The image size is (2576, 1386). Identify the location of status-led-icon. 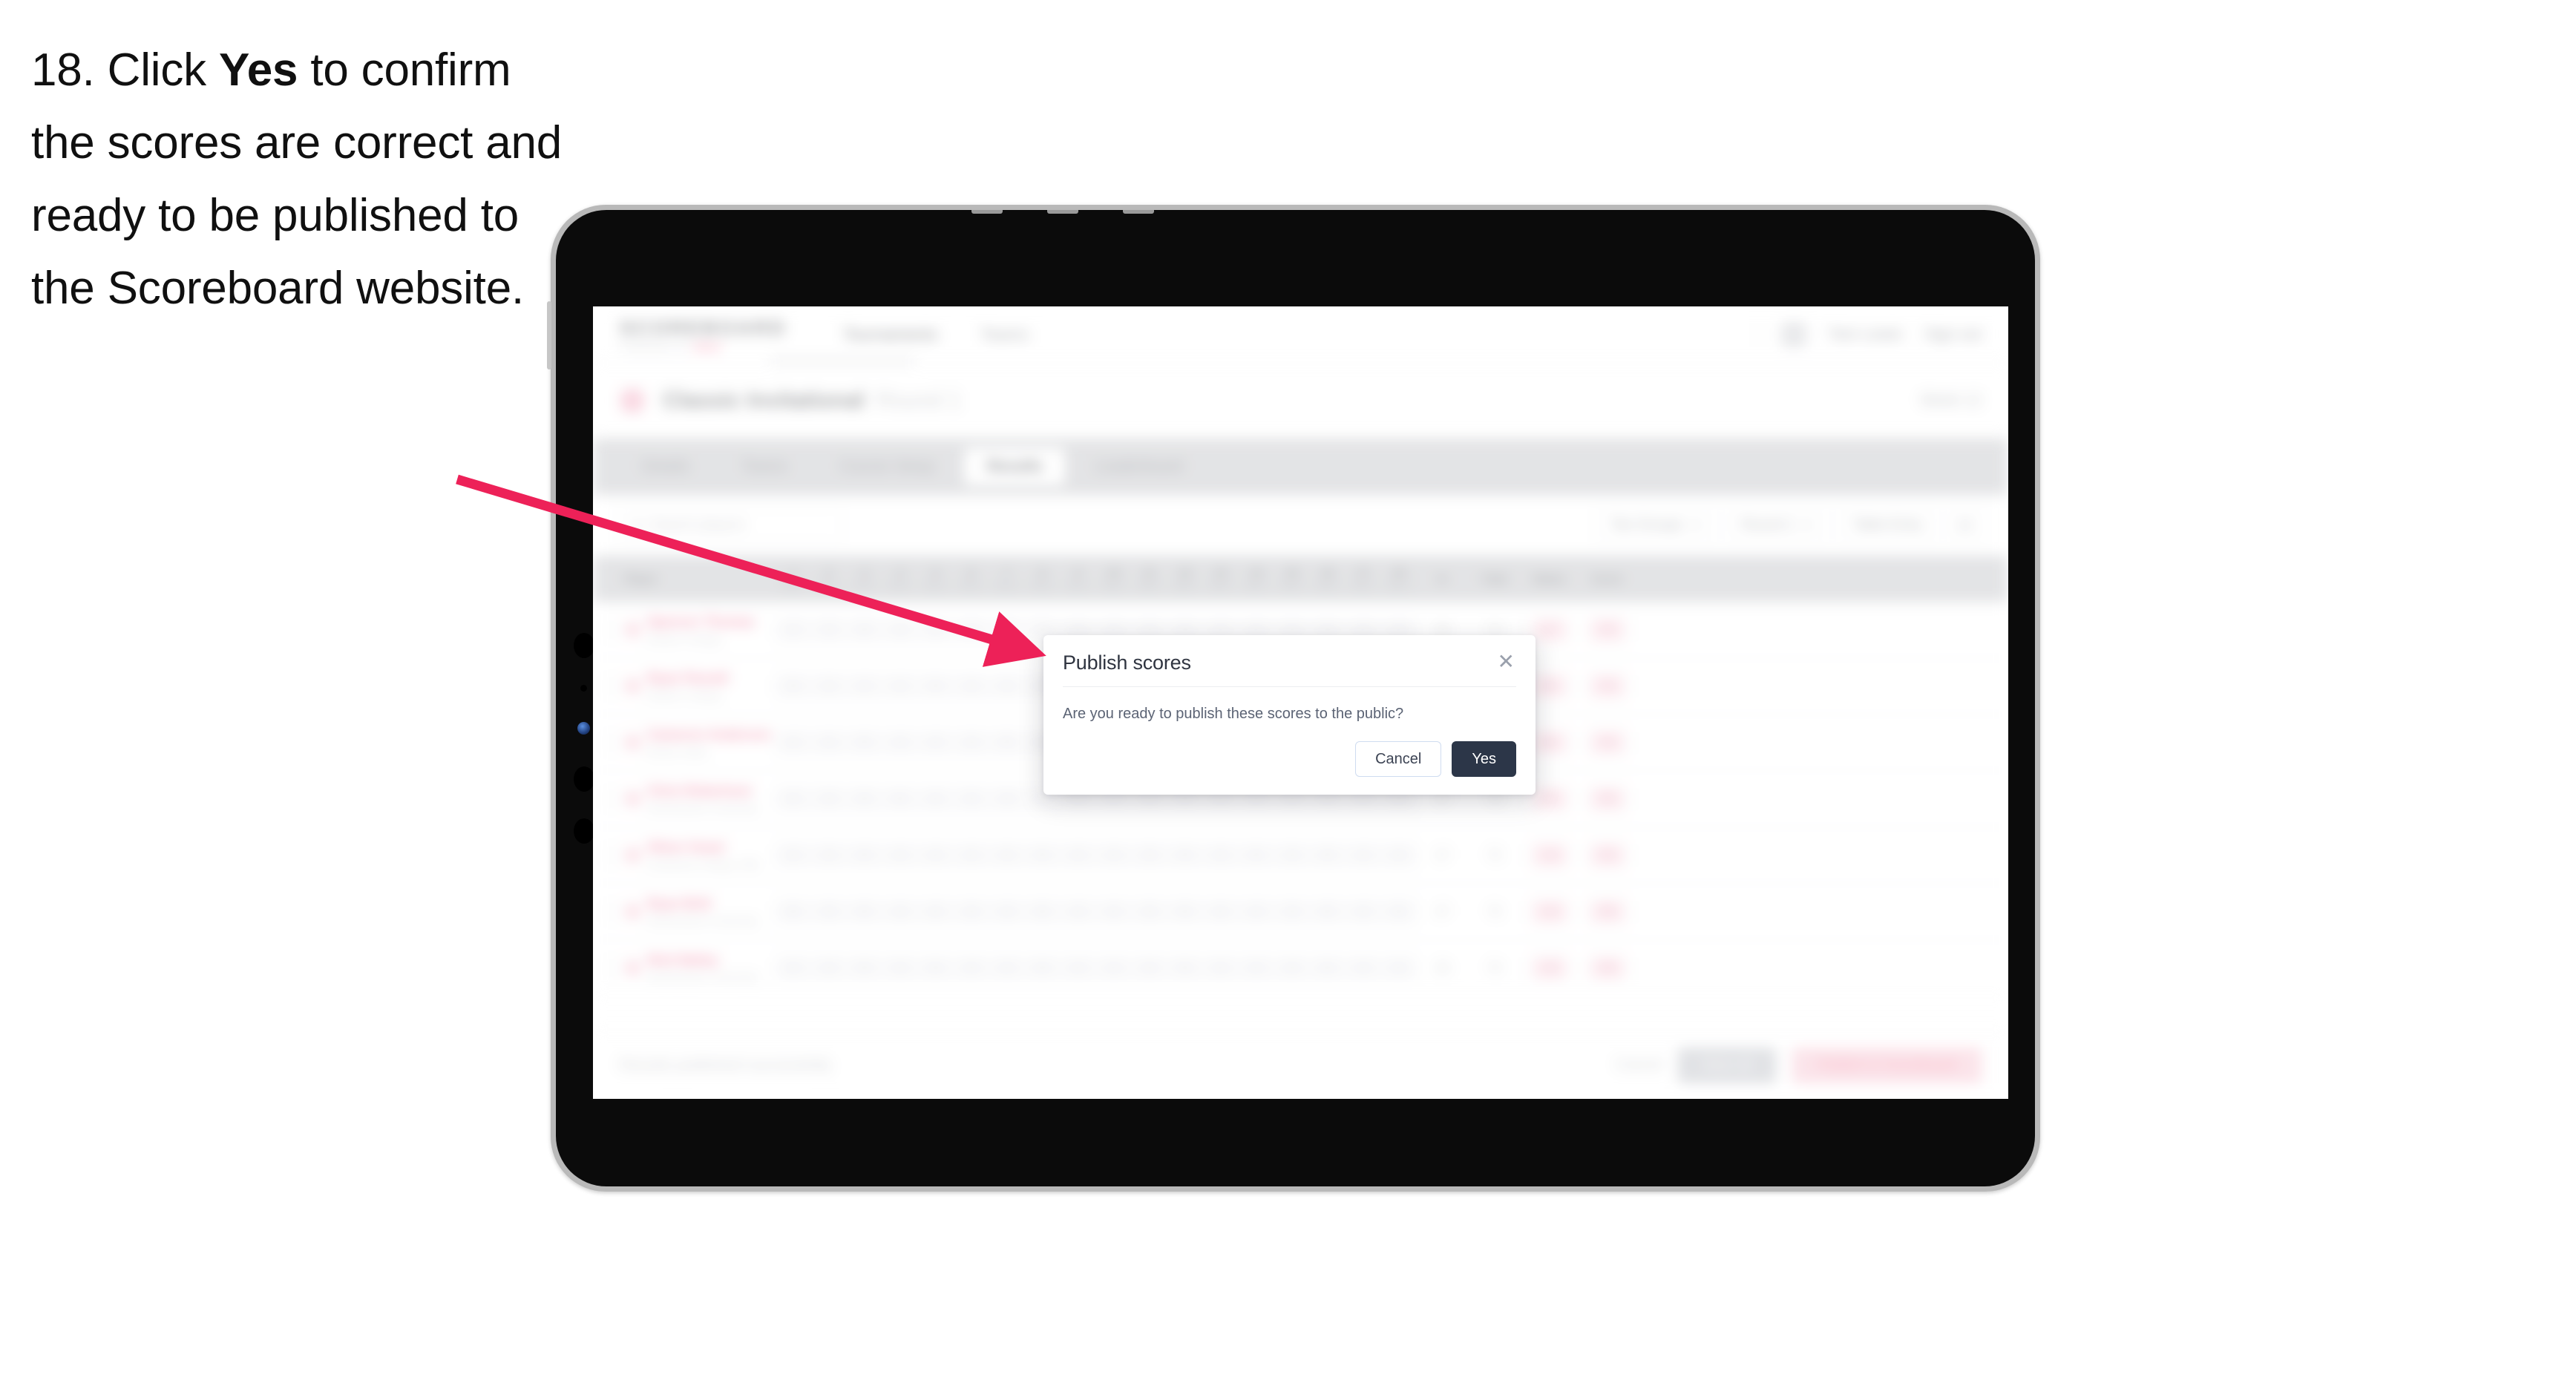
(583, 728).